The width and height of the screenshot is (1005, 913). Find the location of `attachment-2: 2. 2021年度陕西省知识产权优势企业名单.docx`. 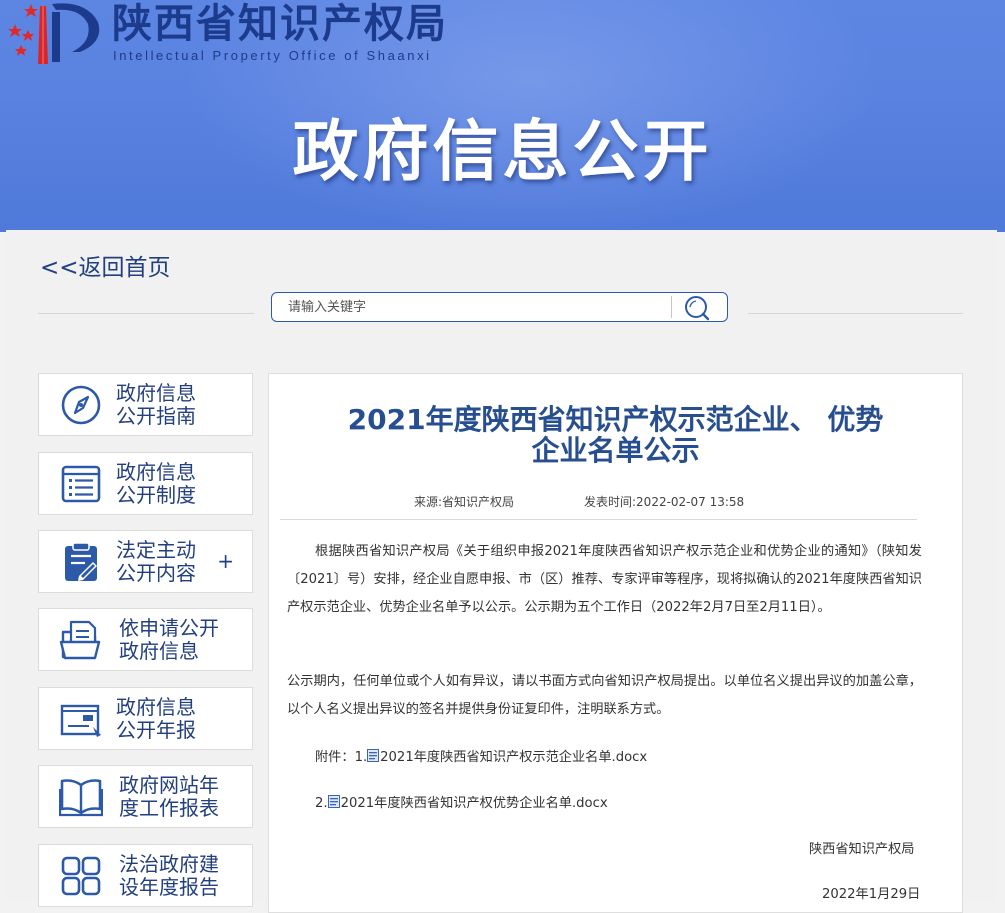

attachment-2: 2. 2021年度陕西省知识产权优势企业名单.docx is located at coordinates (461, 801).